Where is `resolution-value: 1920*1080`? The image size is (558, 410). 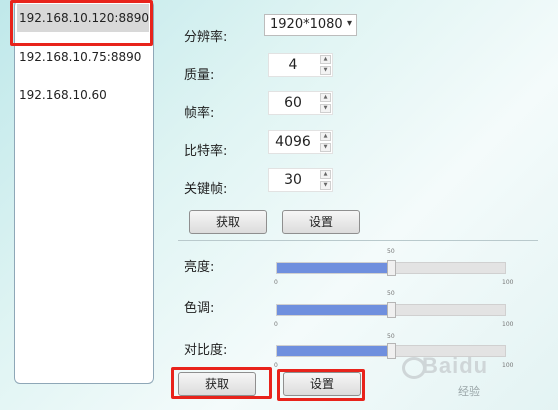
resolution-value: 1920*1080 is located at coordinates (306, 24).